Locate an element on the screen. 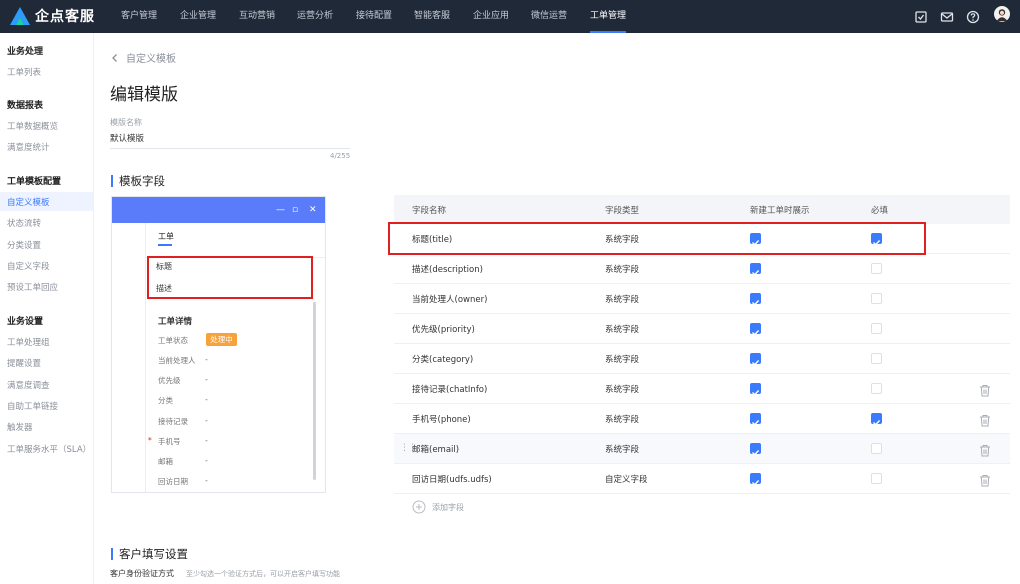 The width and height of the screenshot is (1020, 584). sidebar-item: 预设工单回应 is located at coordinates (32, 287).